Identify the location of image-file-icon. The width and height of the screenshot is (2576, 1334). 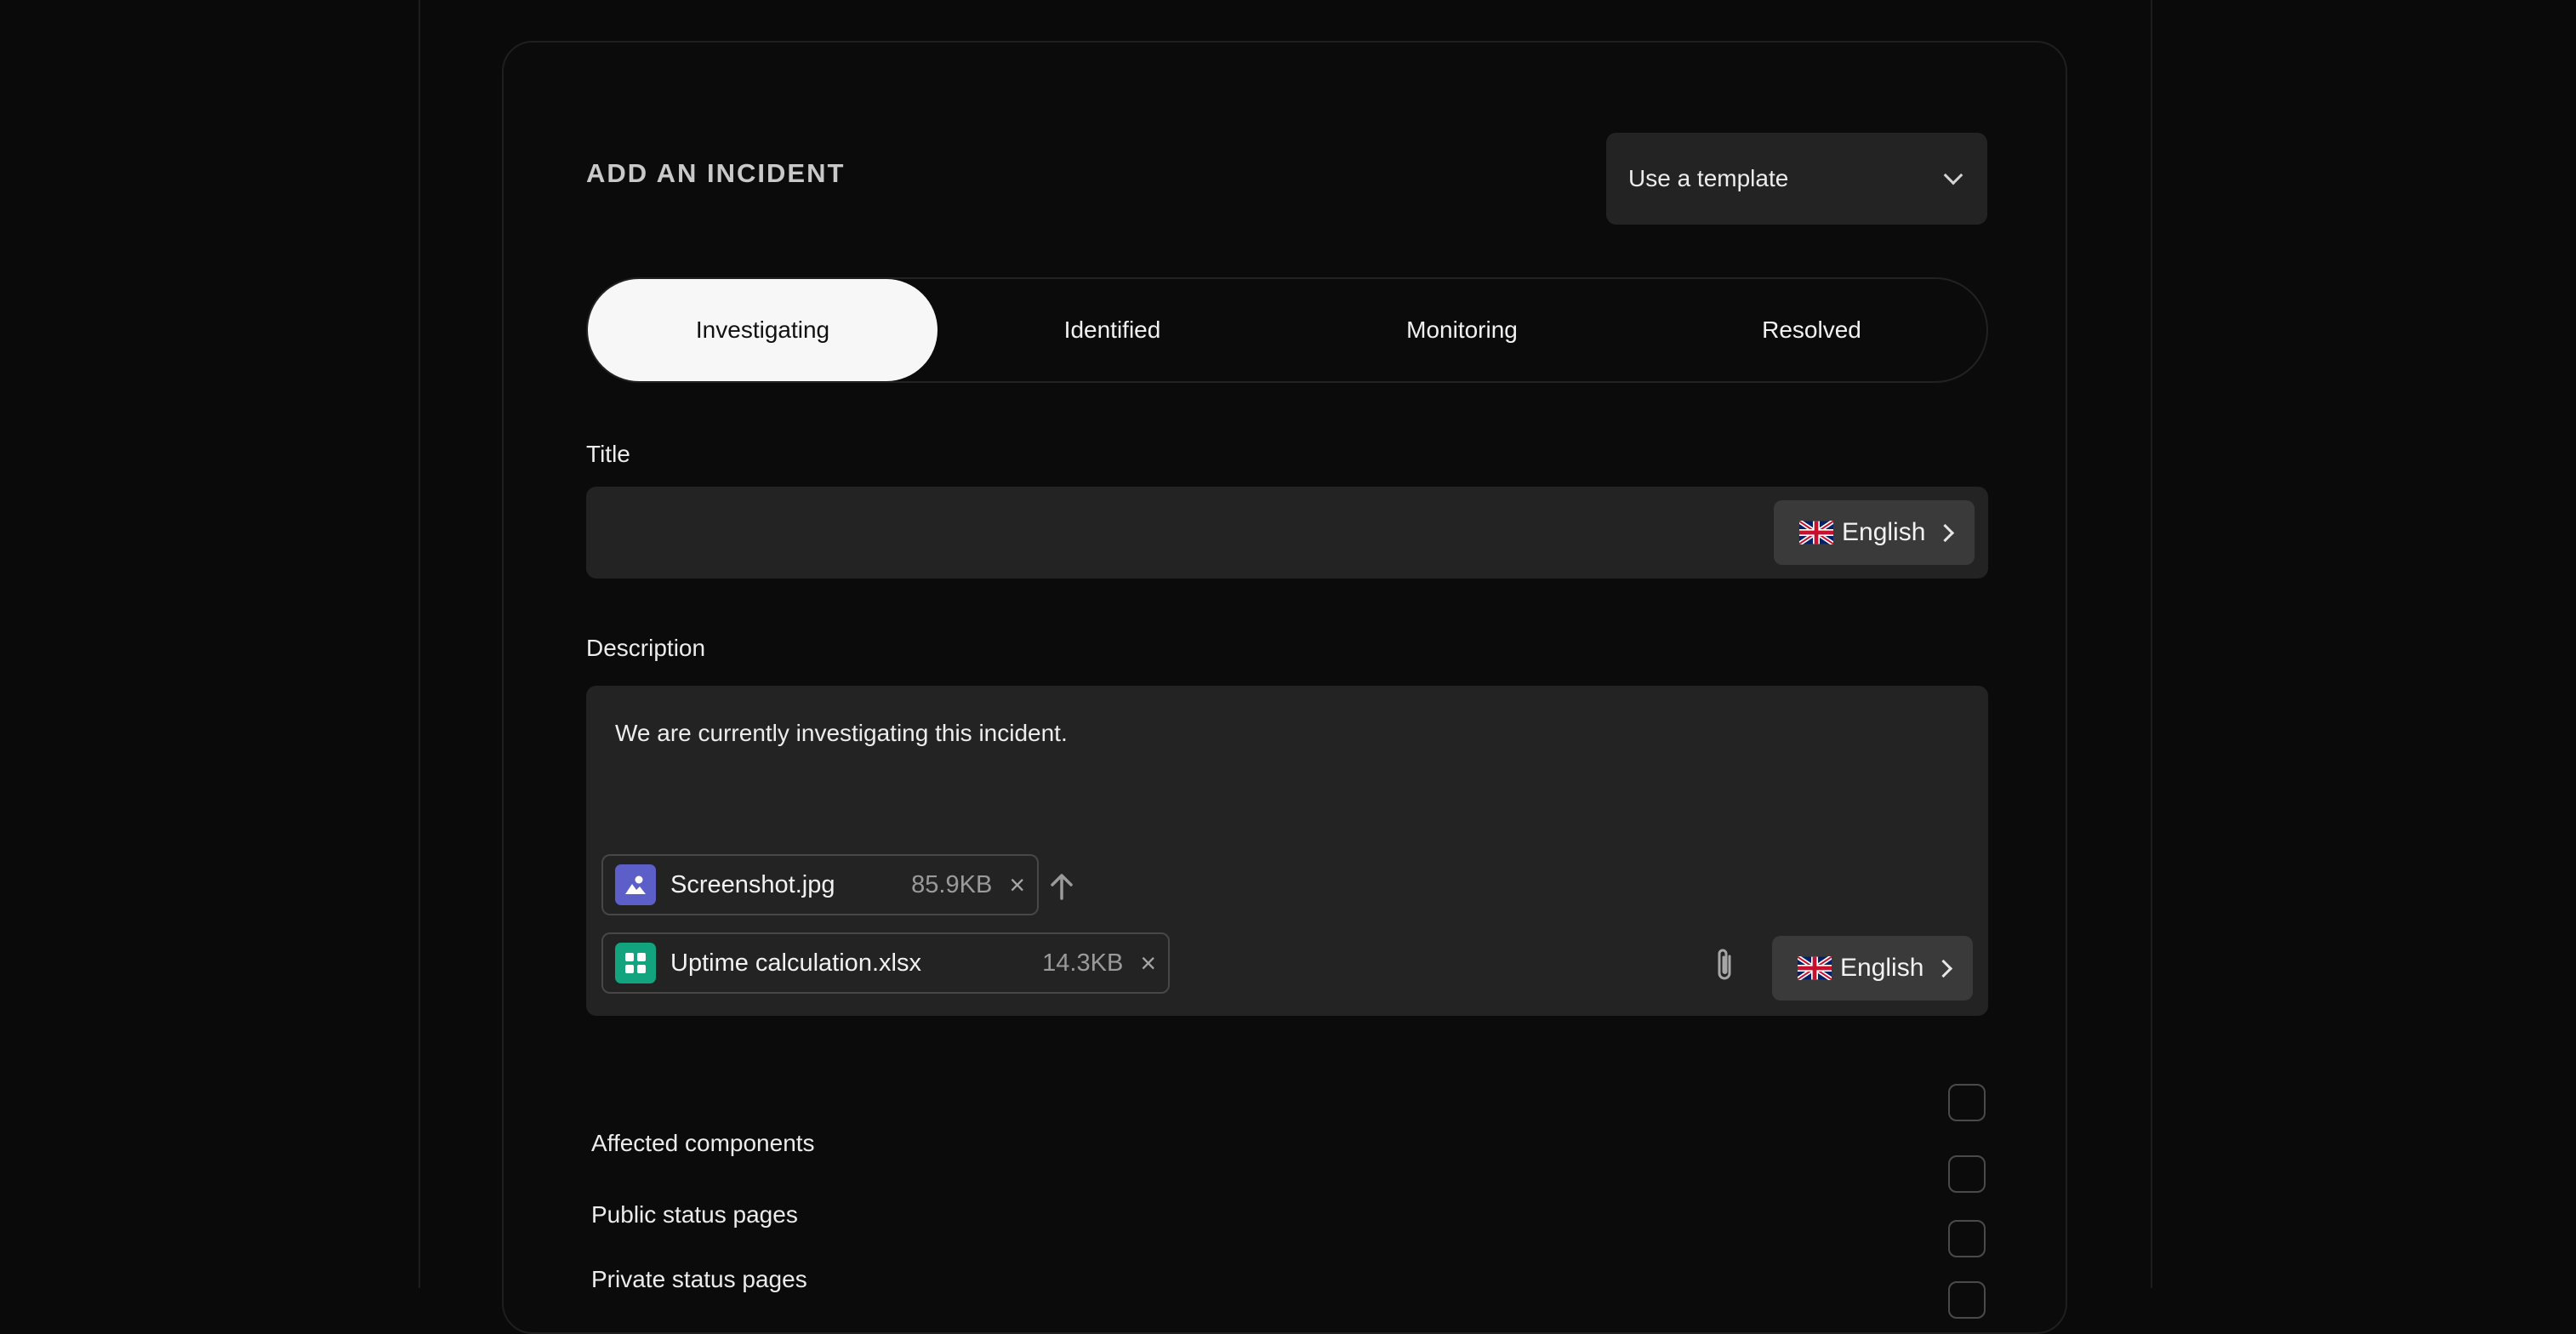
(635, 884).